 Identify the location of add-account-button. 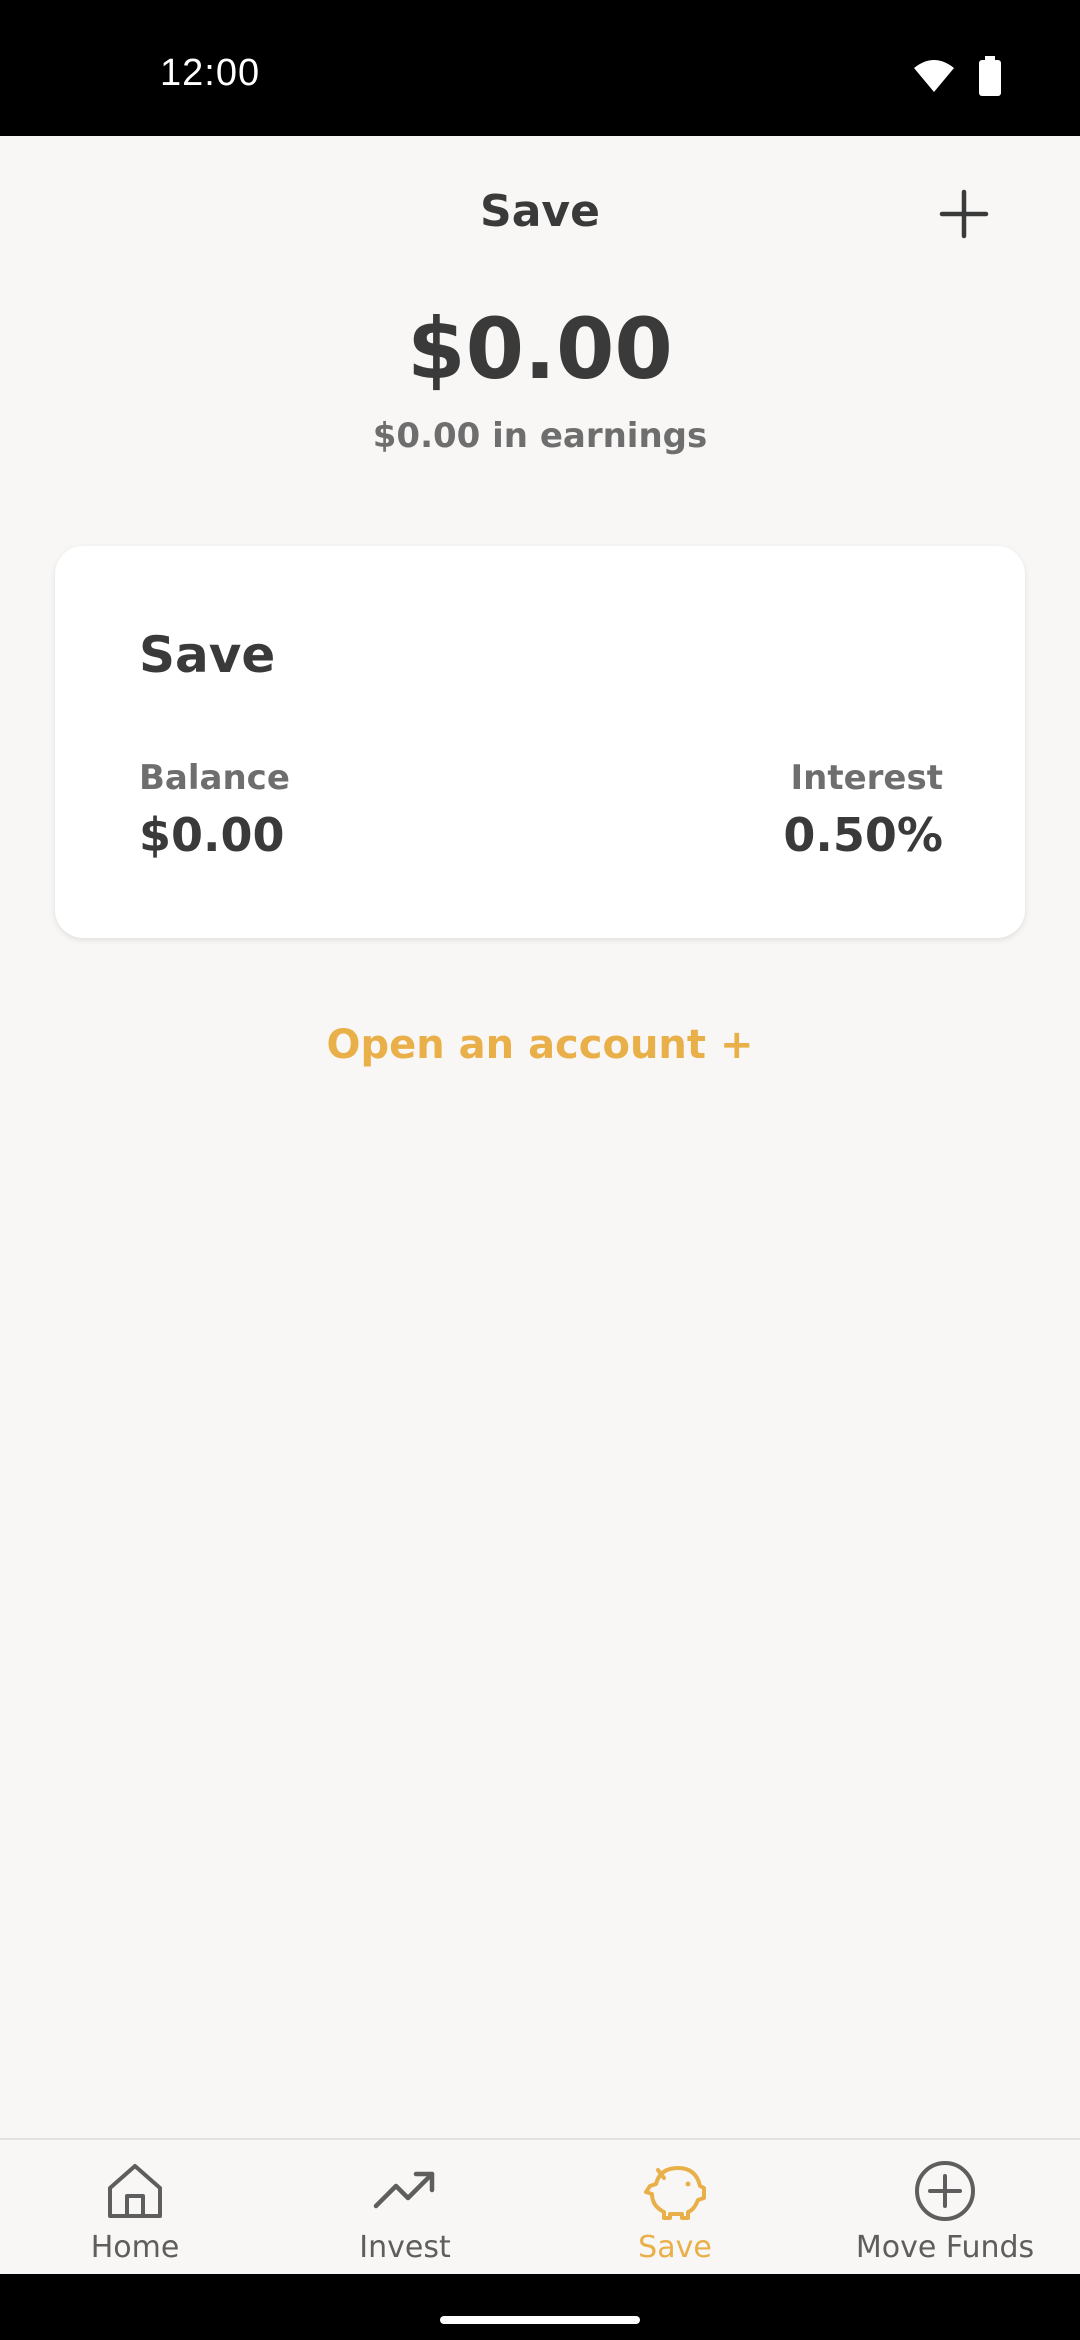
(964, 216).